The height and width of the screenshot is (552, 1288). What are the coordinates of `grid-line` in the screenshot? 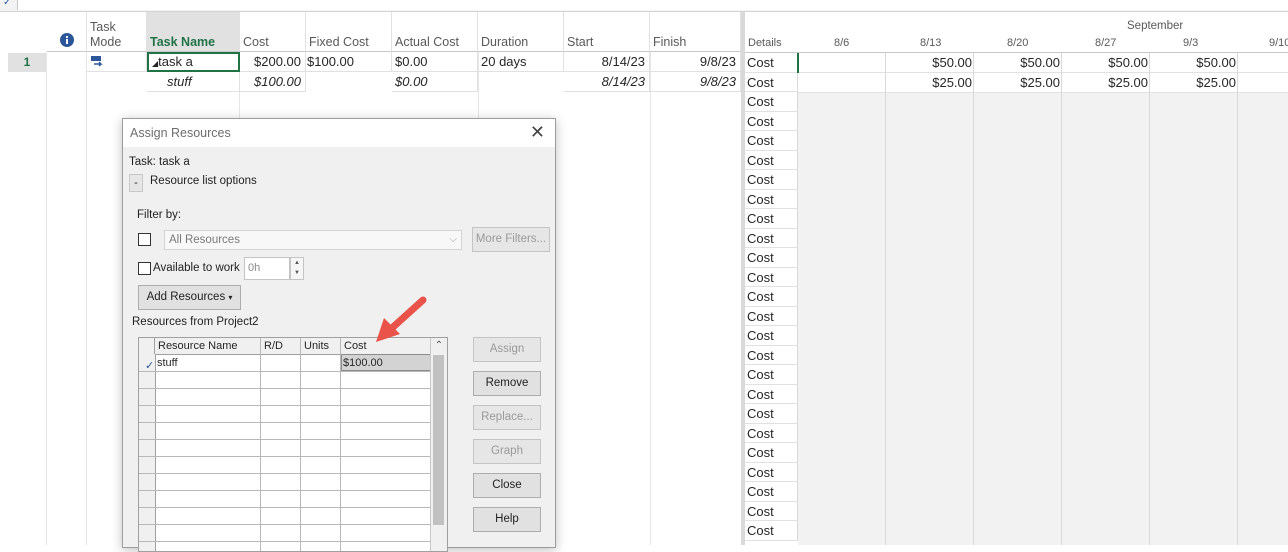 It's located at (86, 298).